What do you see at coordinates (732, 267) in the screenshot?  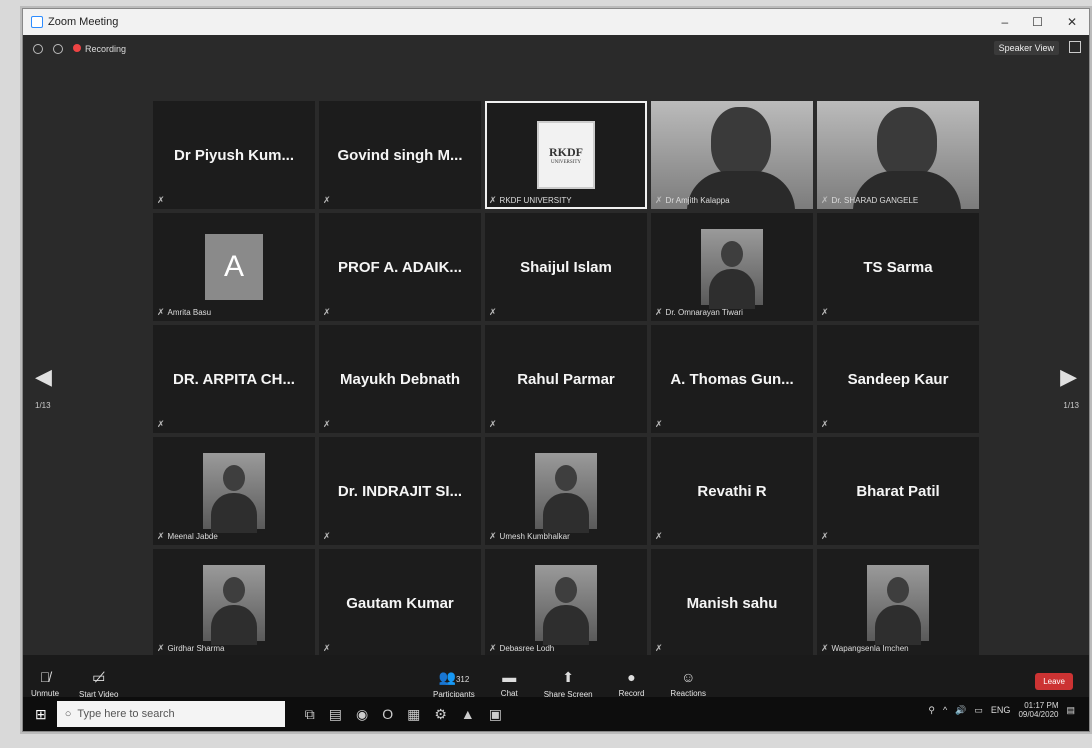 I see `participant-tile: ✗ Dr. Omnarayan Tiwari` at bounding box center [732, 267].